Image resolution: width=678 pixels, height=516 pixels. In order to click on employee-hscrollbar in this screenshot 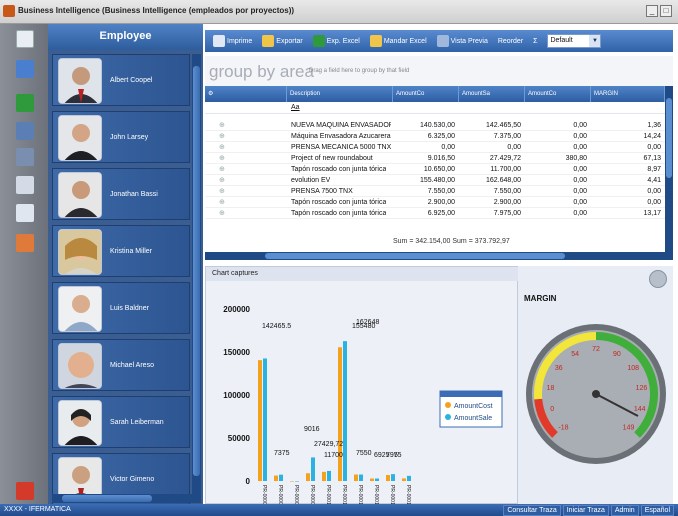, I will do `click(126, 498)`.